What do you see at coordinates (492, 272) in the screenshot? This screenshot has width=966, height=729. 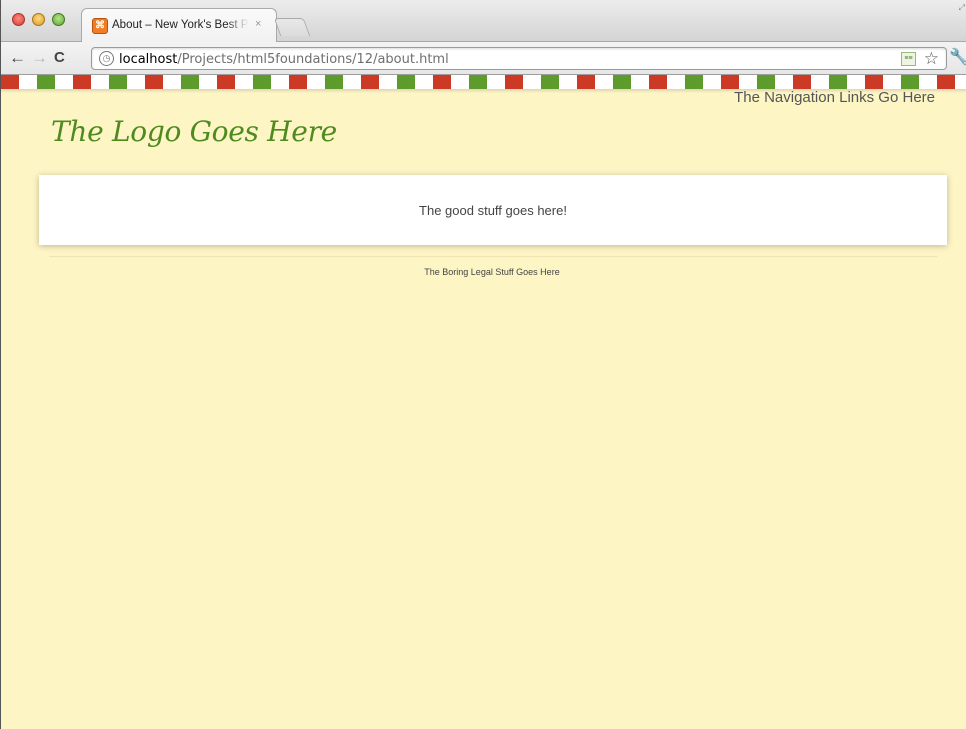 I see `legal-footer: The Boring Legal Stuff Goes Here` at bounding box center [492, 272].